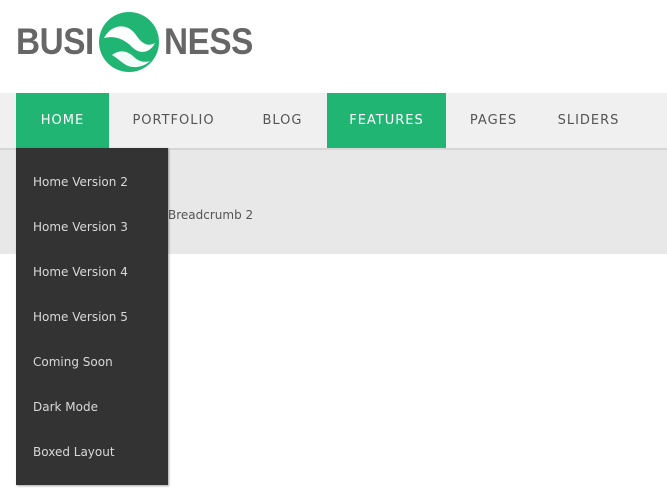 The width and height of the screenshot is (667, 502). I want to click on dropdown-item-home-version-4: Home Version 4, so click(92, 272).